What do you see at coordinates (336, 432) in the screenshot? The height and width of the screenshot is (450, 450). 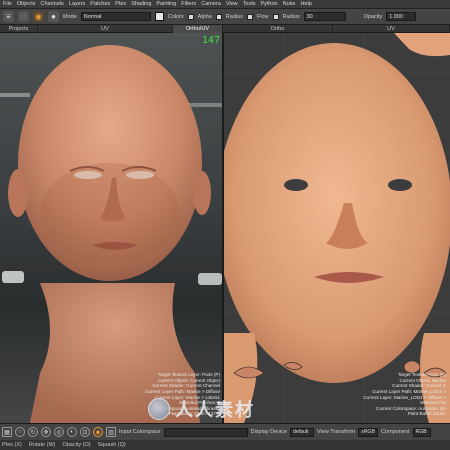 I see `view-transform-label: View Transform` at bounding box center [336, 432].